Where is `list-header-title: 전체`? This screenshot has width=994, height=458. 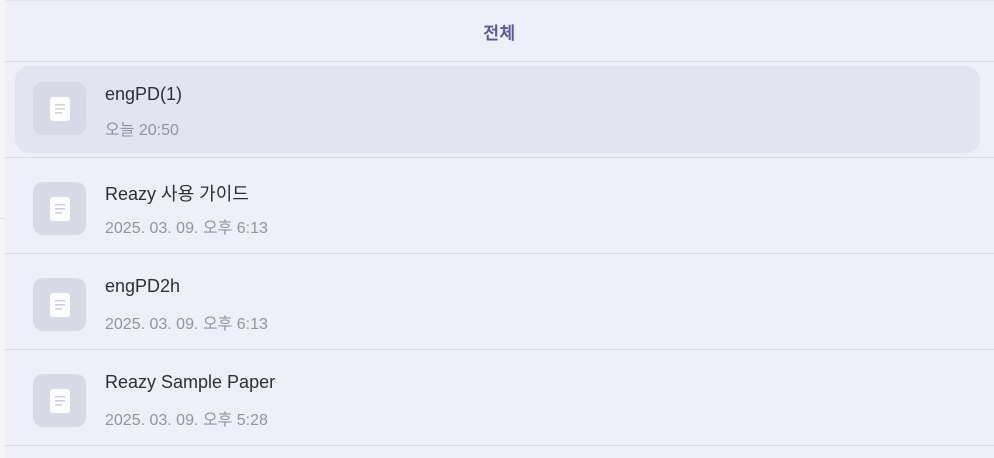
list-header-title: 전체 is located at coordinates (499, 33).